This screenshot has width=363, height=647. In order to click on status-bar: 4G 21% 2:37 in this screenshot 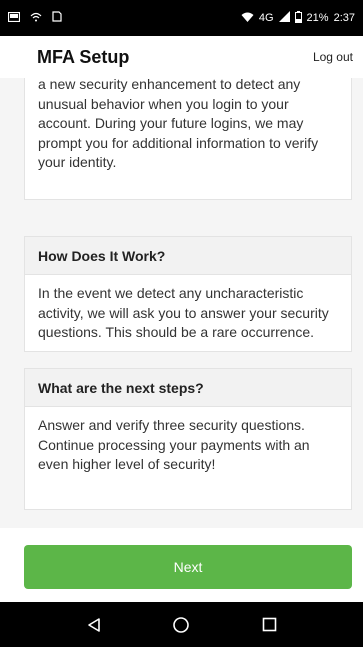, I will do `click(181, 18)`.